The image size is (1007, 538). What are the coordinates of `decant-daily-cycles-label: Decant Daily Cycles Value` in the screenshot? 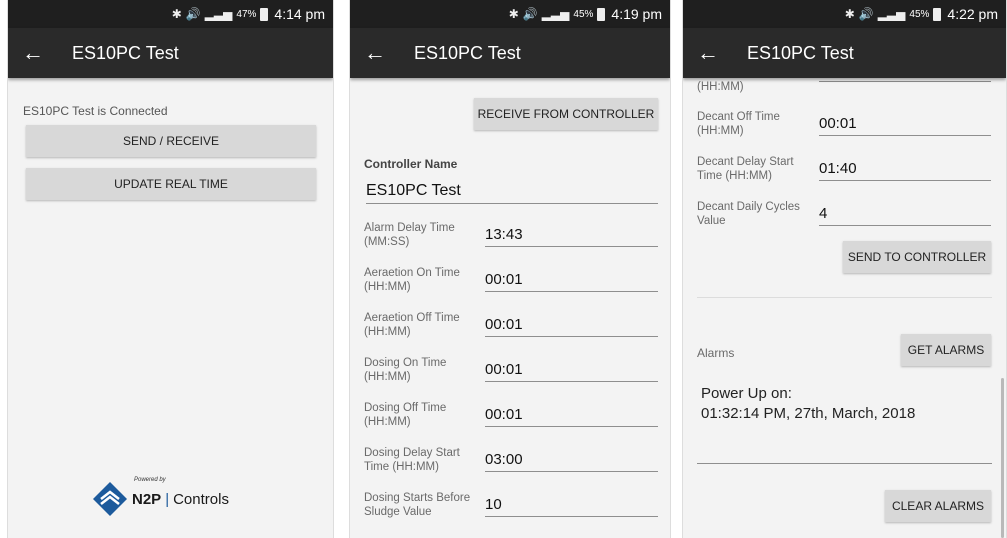 It's located at (748, 214).